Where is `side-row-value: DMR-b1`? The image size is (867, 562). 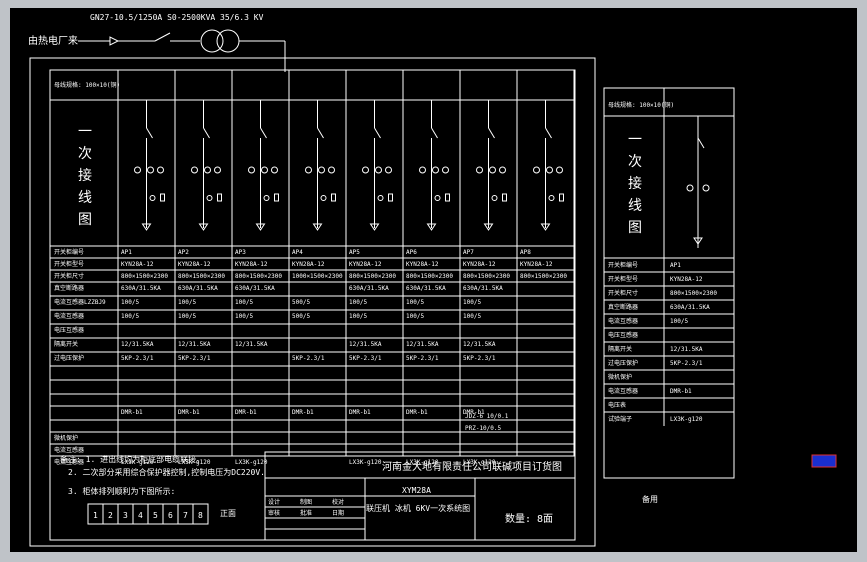 side-row-value: DMR-b1 is located at coordinates (681, 391).